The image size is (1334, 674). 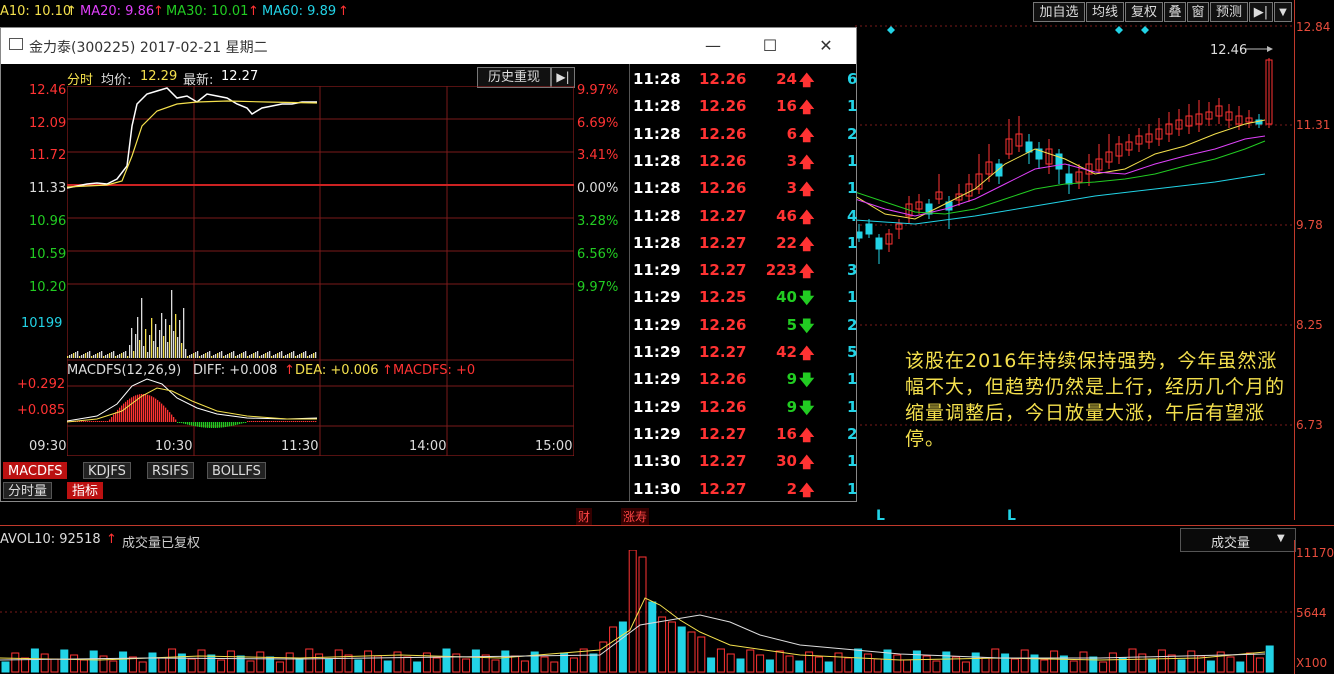 I want to click on tick-time: 11:29, so click(x=657, y=352).